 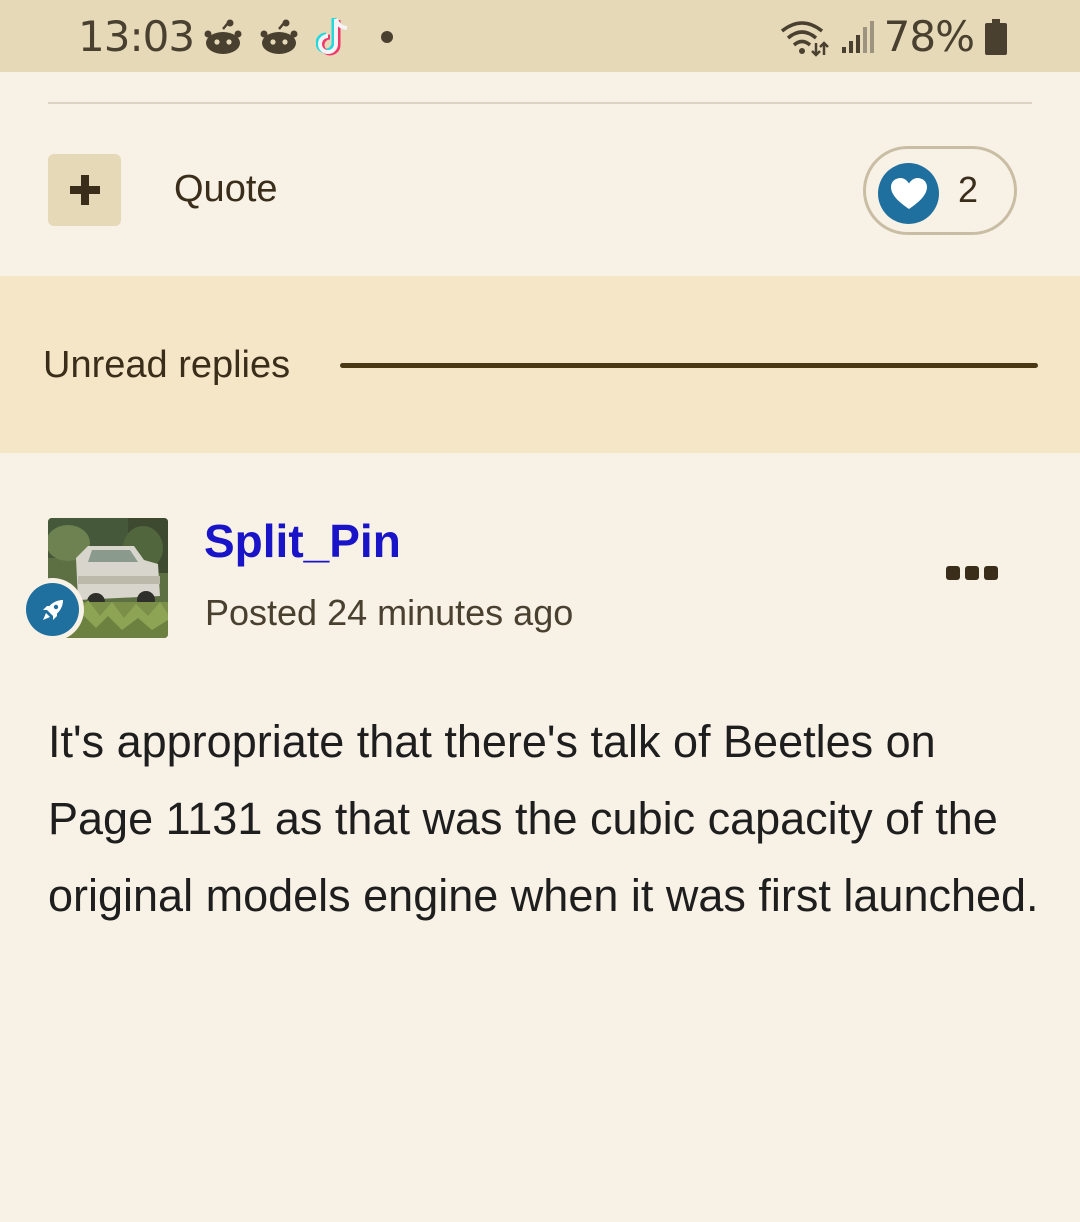 What do you see at coordinates (996, 36) in the screenshot?
I see `battery-icon` at bounding box center [996, 36].